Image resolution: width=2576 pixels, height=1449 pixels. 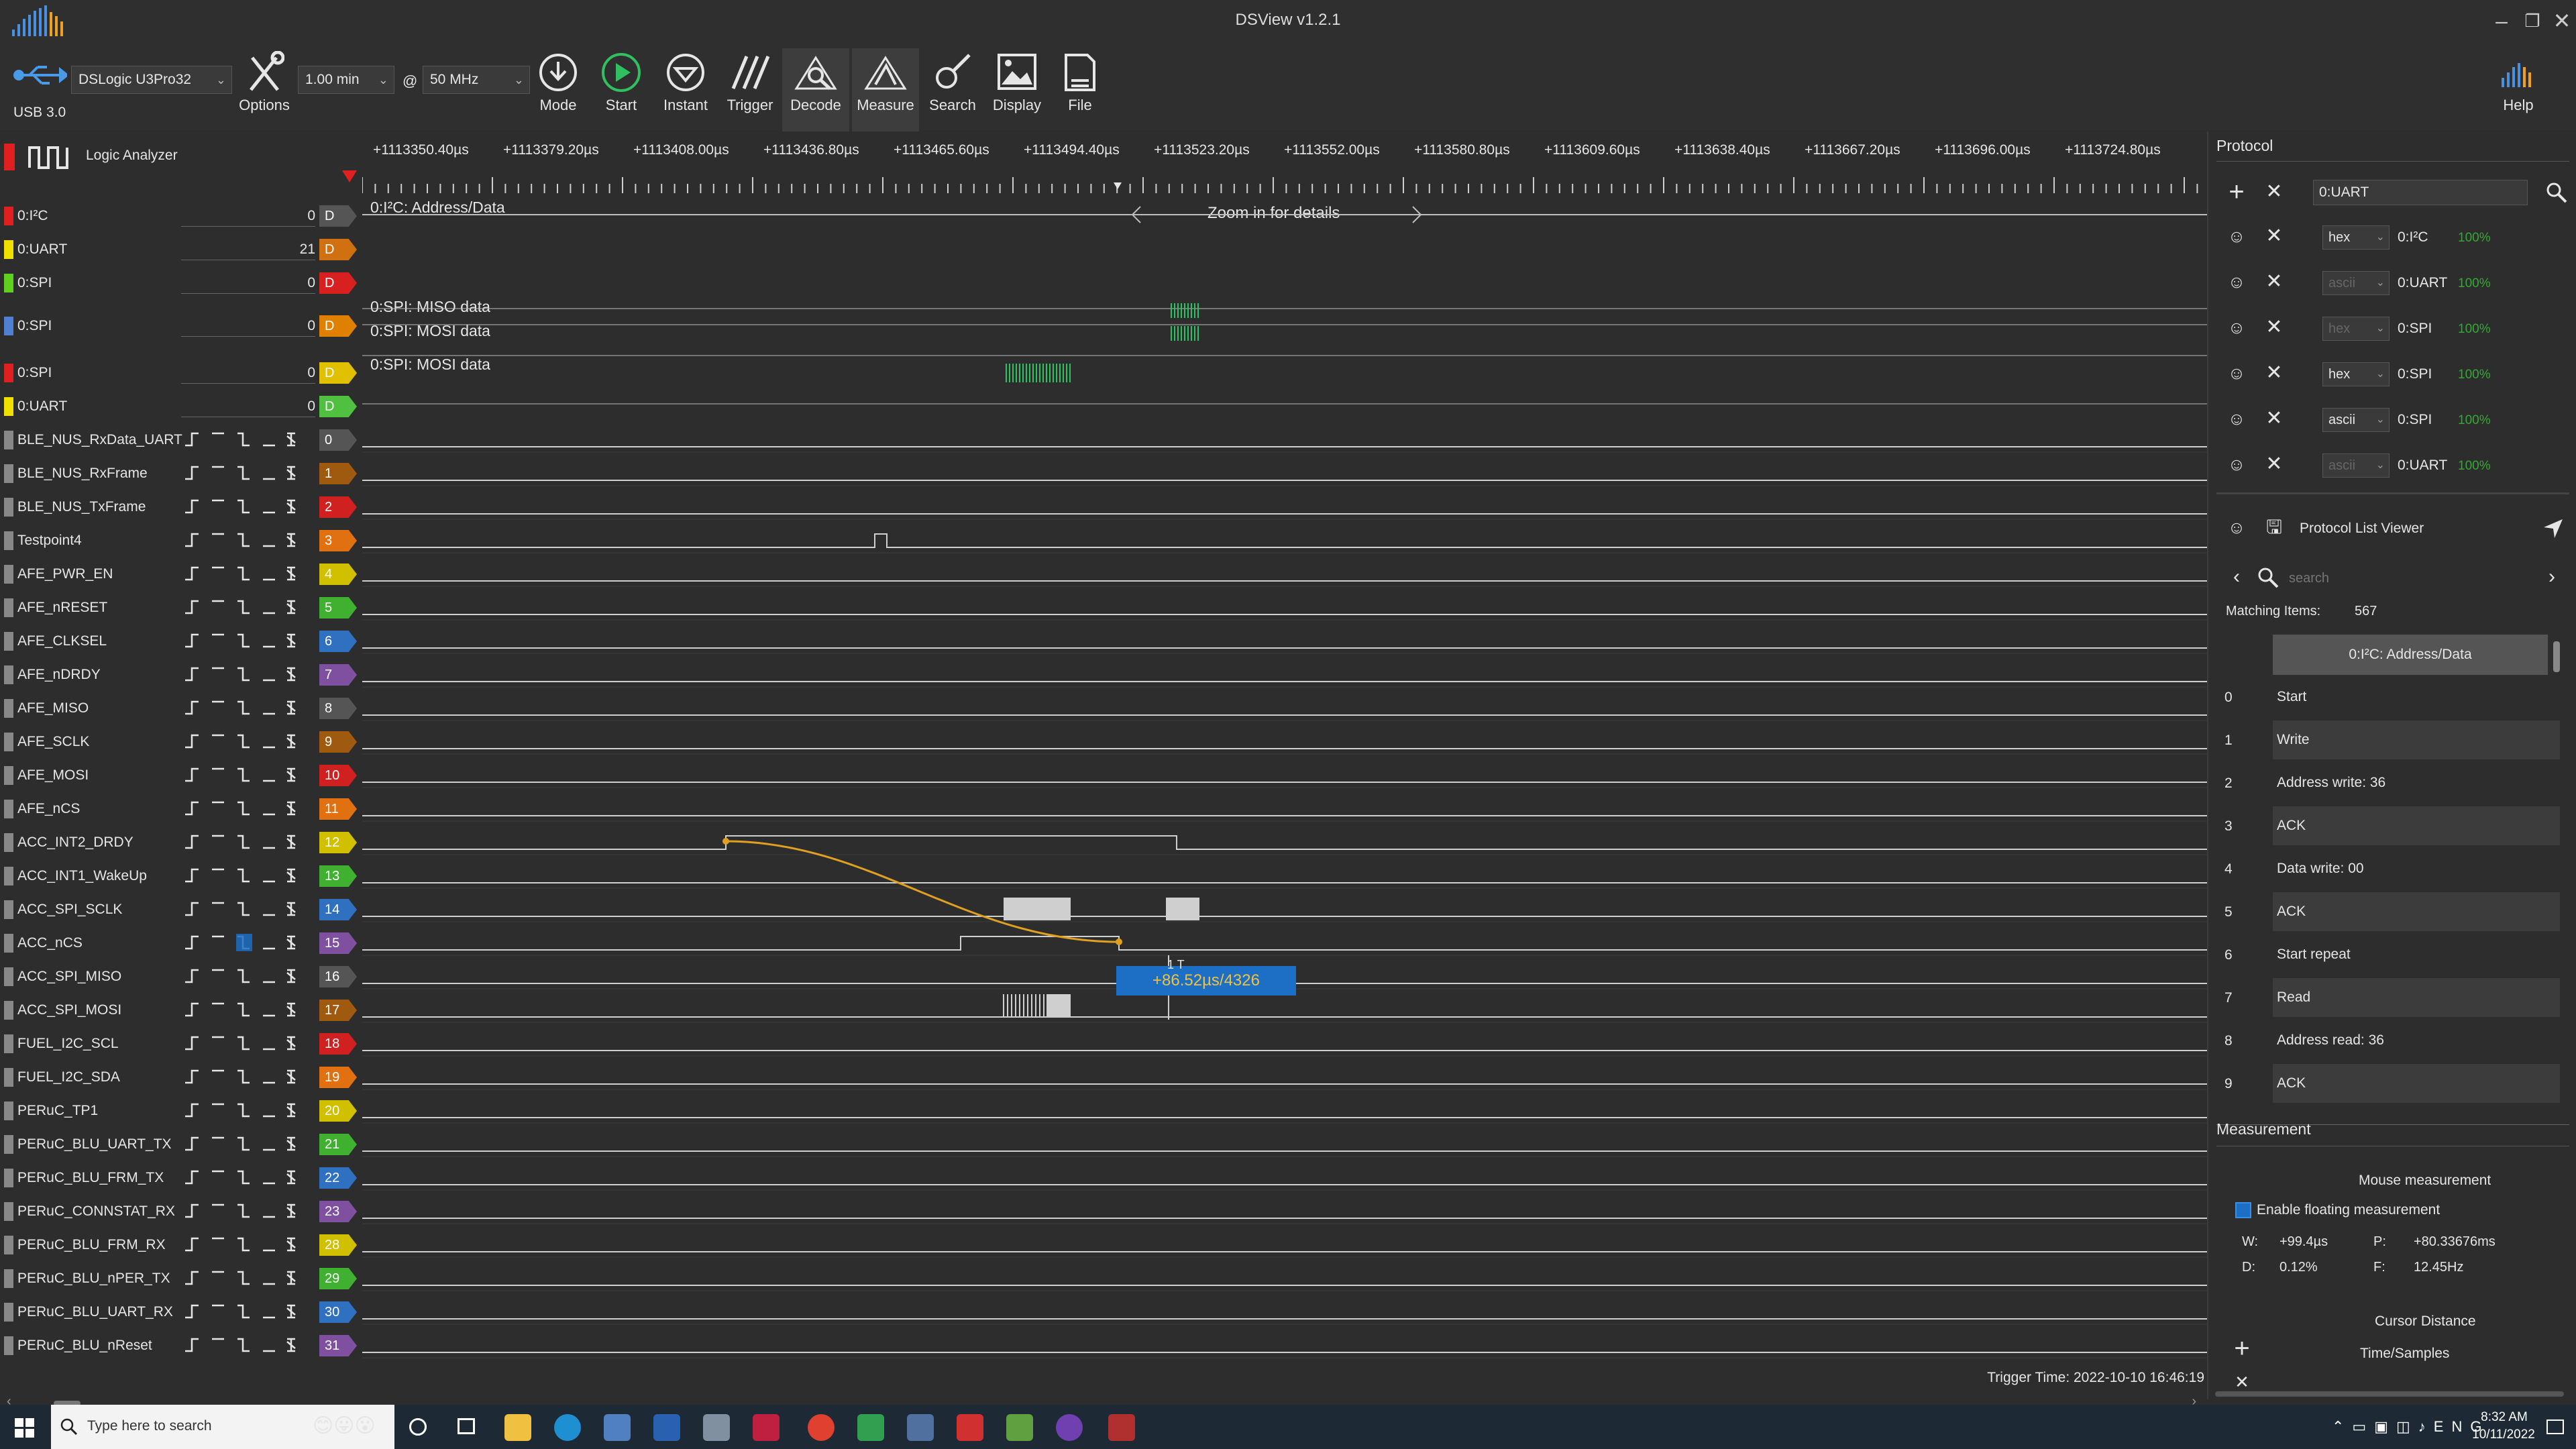 What do you see at coordinates (69, 977) in the screenshot?
I see `channel-name: ACC_SPI_MISO` at bounding box center [69, 977].